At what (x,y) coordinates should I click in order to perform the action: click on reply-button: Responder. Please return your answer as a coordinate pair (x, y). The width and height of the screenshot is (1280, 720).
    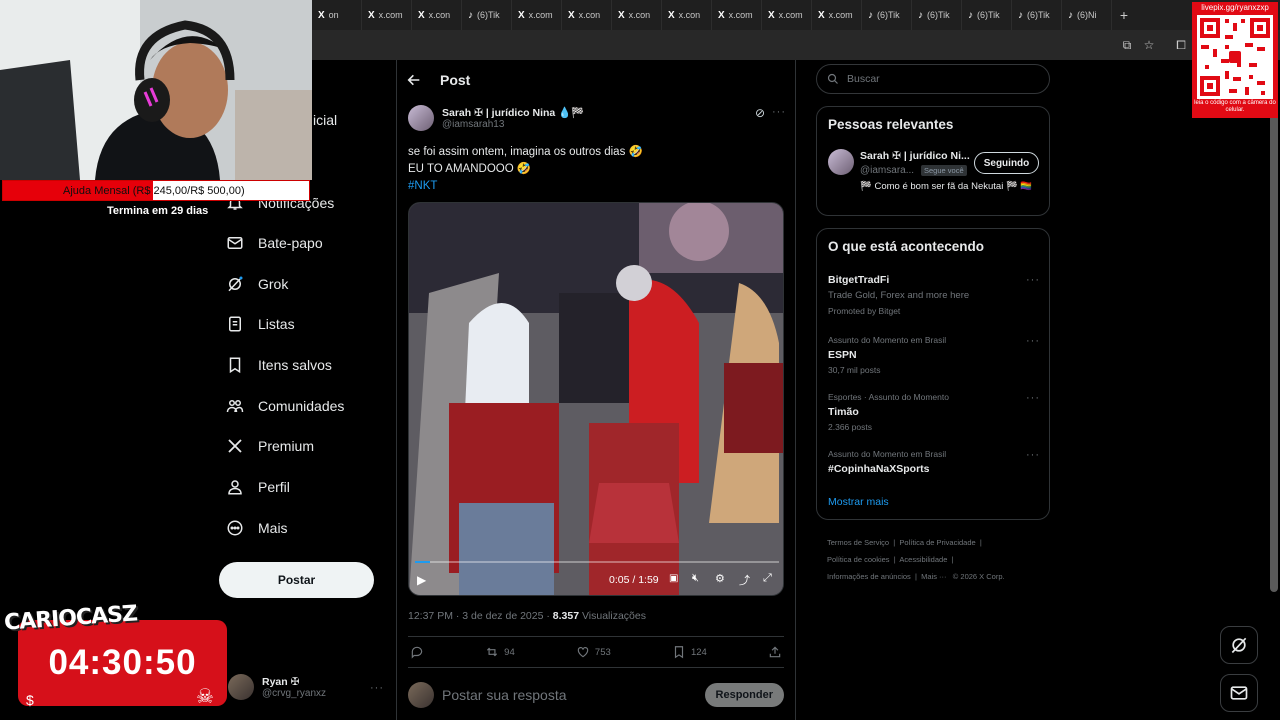
    Looking at the image, I should click on (744, 695).